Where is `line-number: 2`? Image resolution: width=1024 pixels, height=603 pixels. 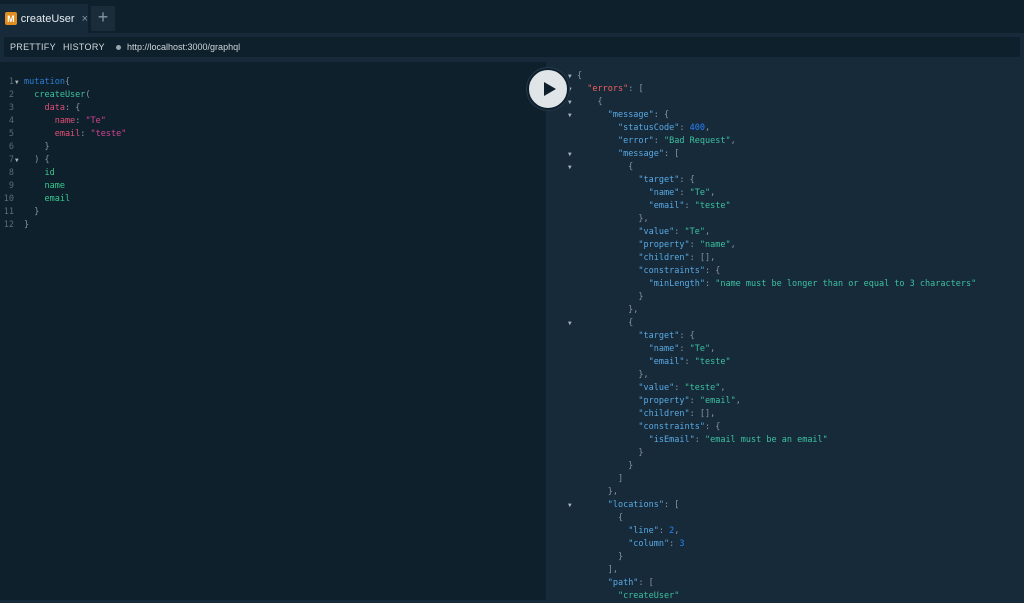 line-number: 2 is located at coordinates (11, 95).